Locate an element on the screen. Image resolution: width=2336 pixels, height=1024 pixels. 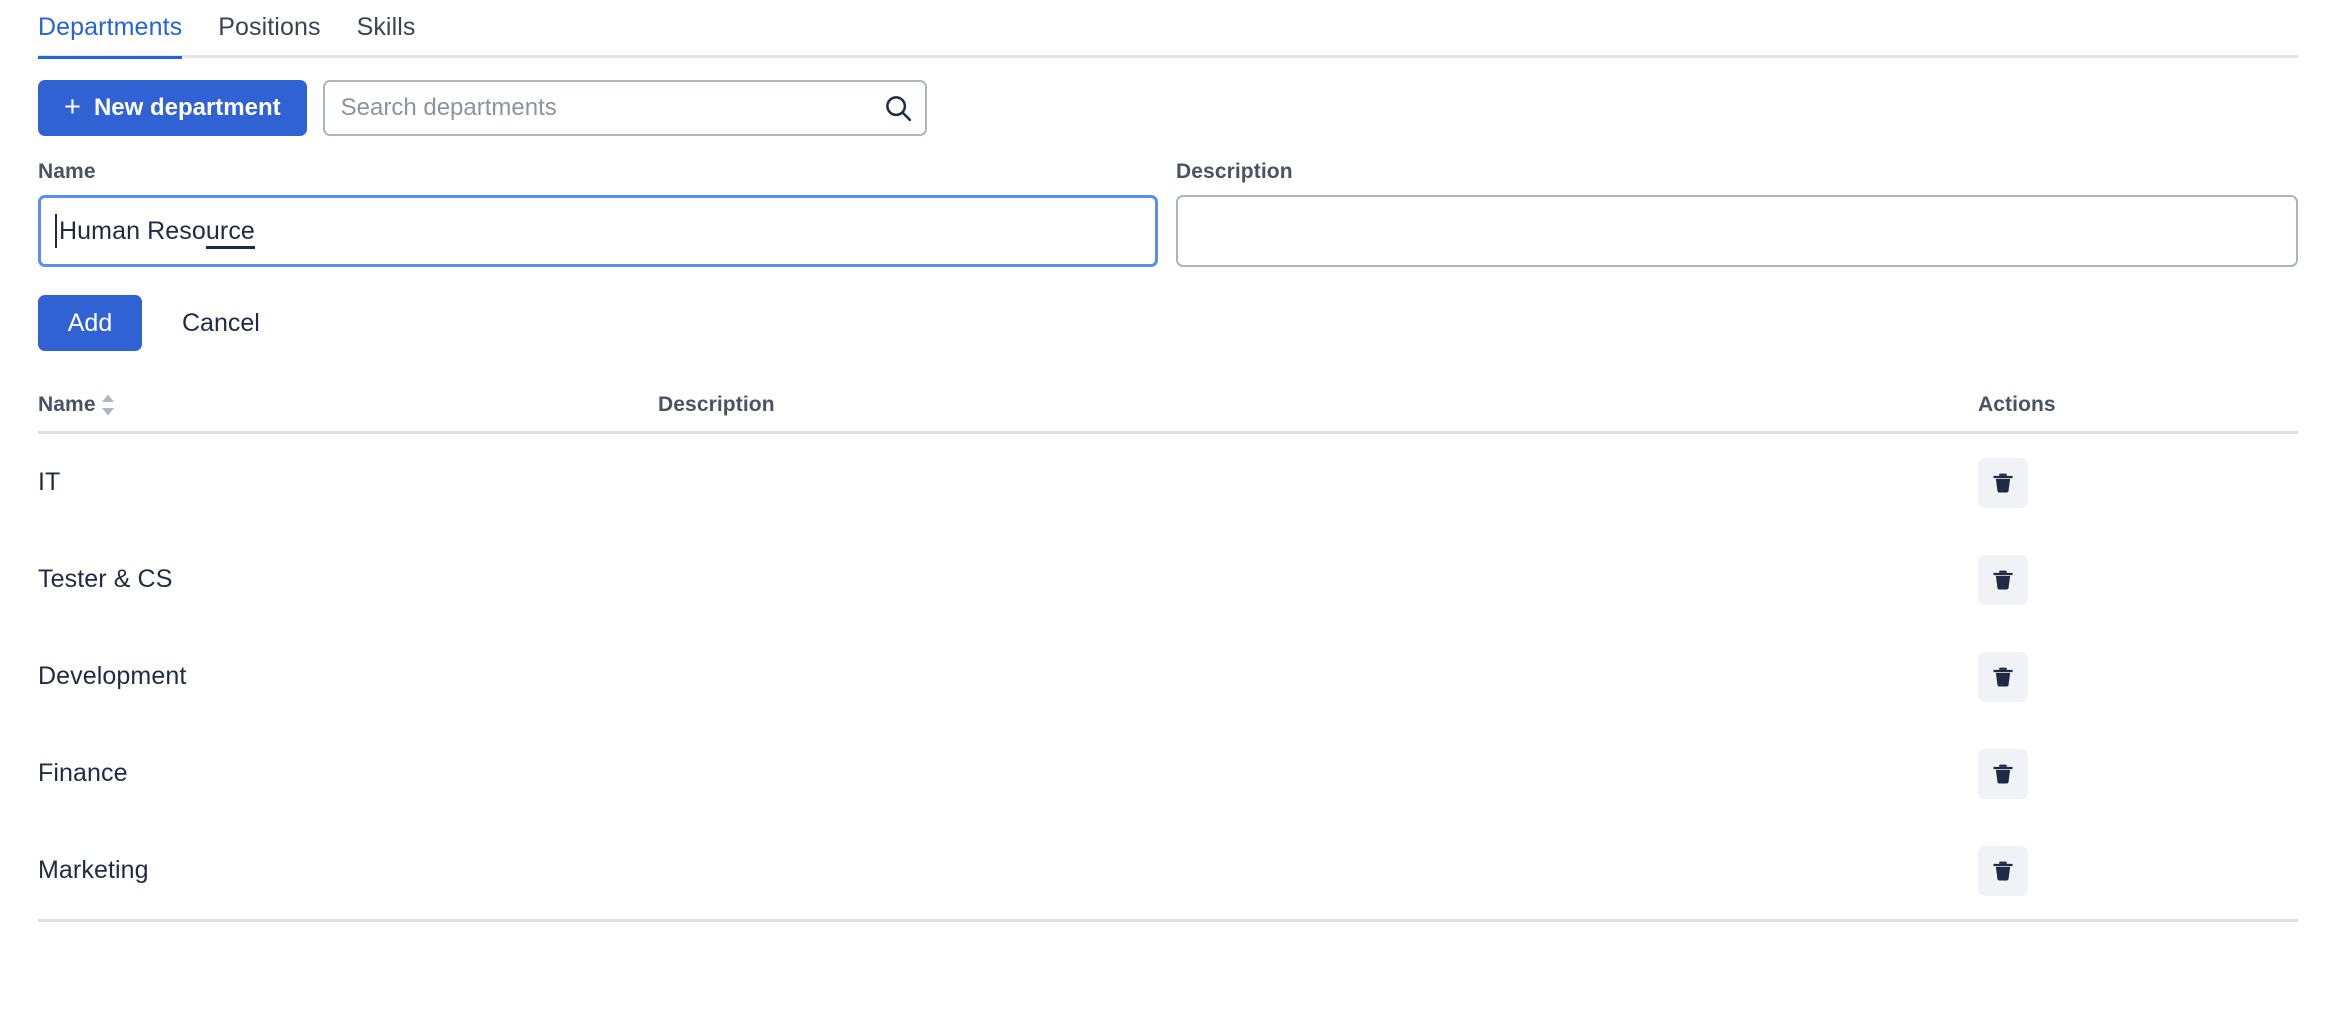
column-header-name-label: Name is located at coordinates (67, 404).